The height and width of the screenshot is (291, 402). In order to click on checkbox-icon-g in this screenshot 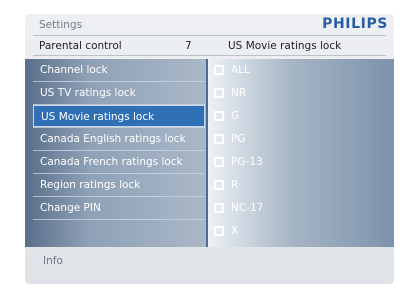, I will do `click(219, 116)`.